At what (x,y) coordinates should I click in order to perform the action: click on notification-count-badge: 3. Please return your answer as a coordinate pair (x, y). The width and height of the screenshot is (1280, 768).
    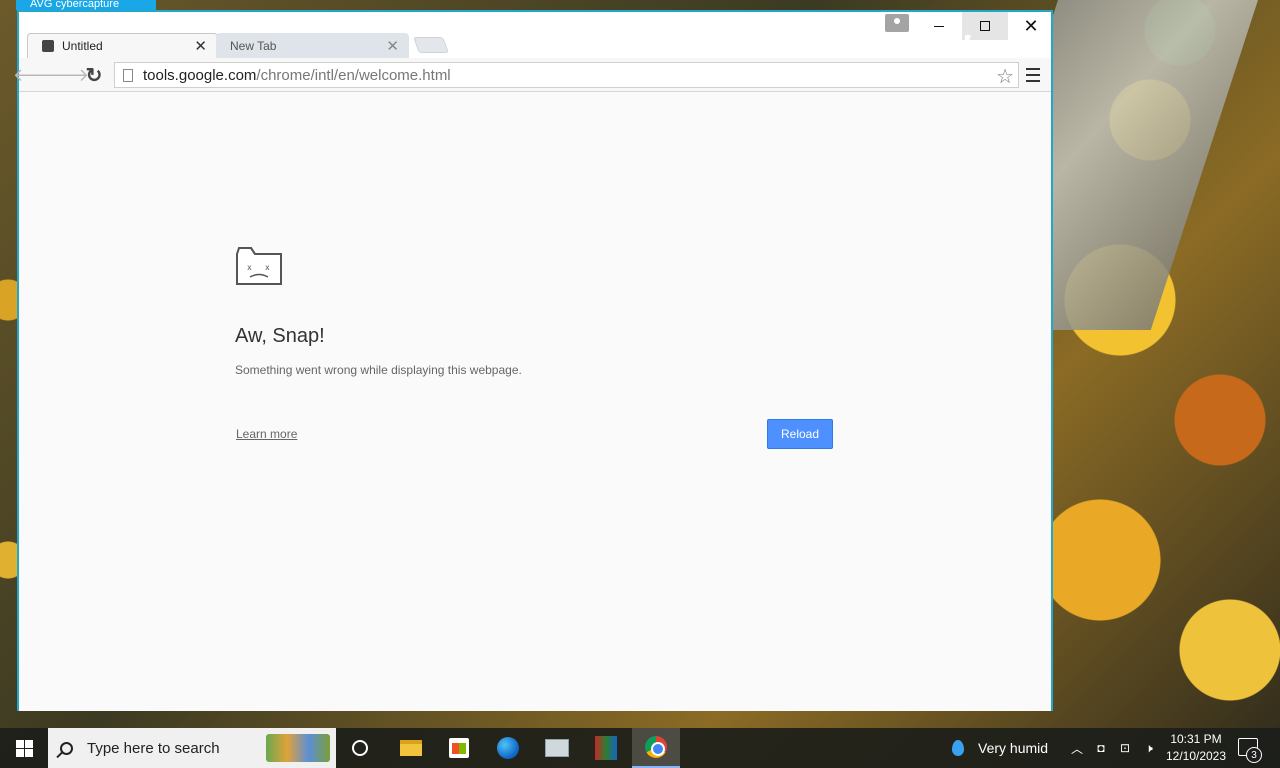
    Looking at the image, I should click on (1254, 755).